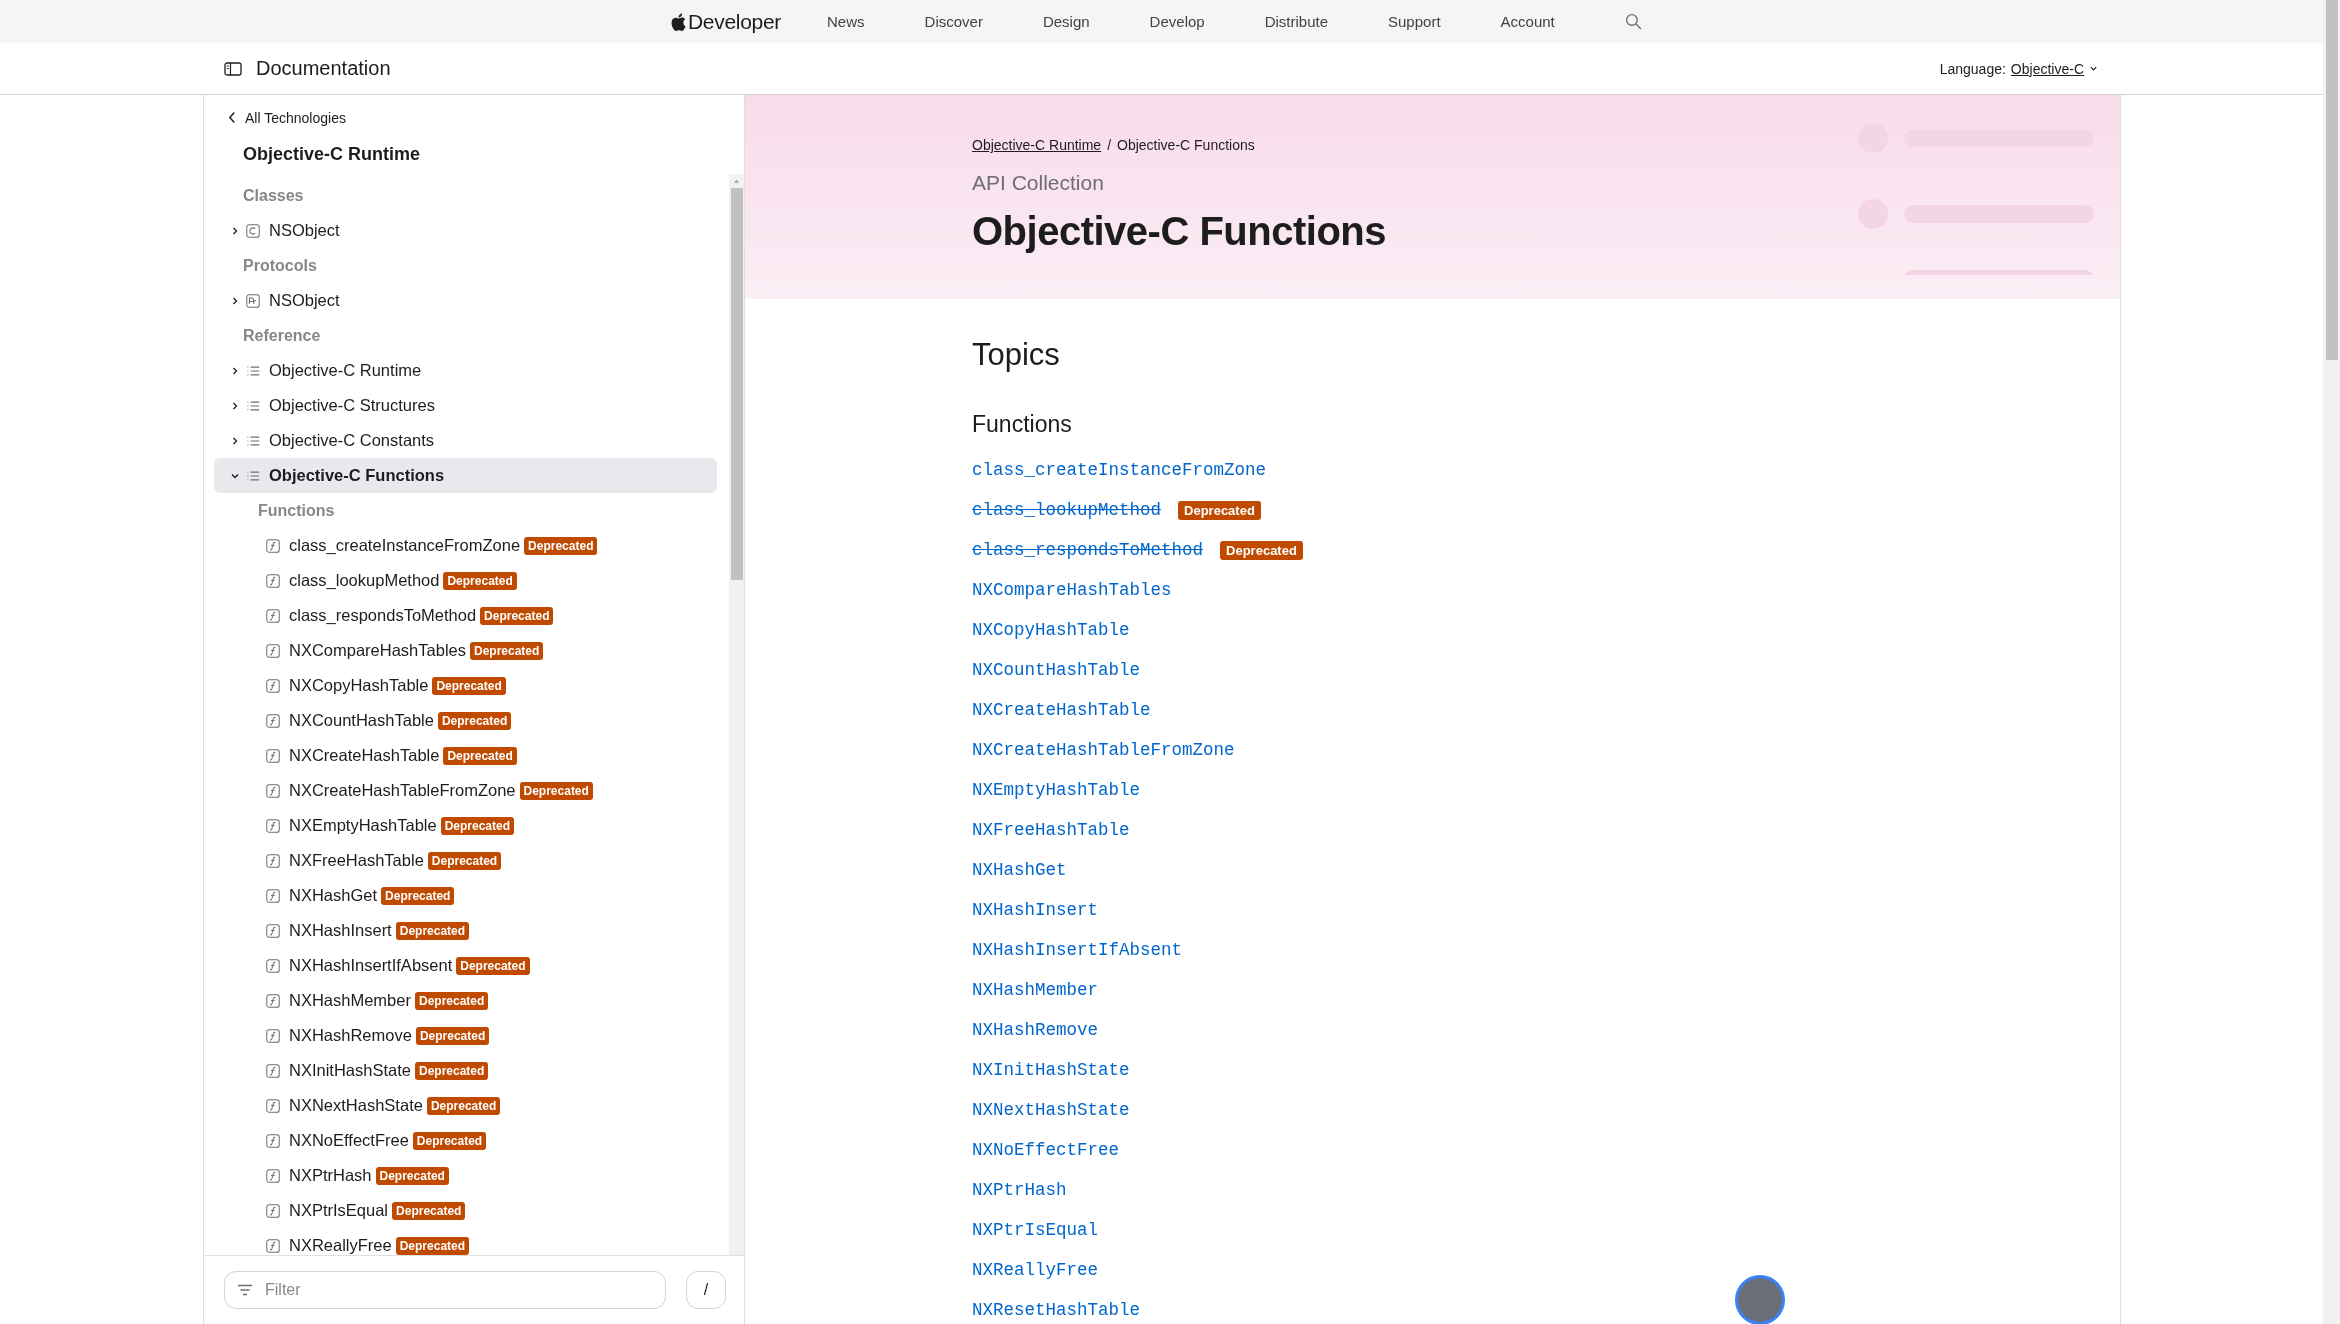  I want to click on sidebar-item: class_createInstanceFromZone, so click(393, 545).